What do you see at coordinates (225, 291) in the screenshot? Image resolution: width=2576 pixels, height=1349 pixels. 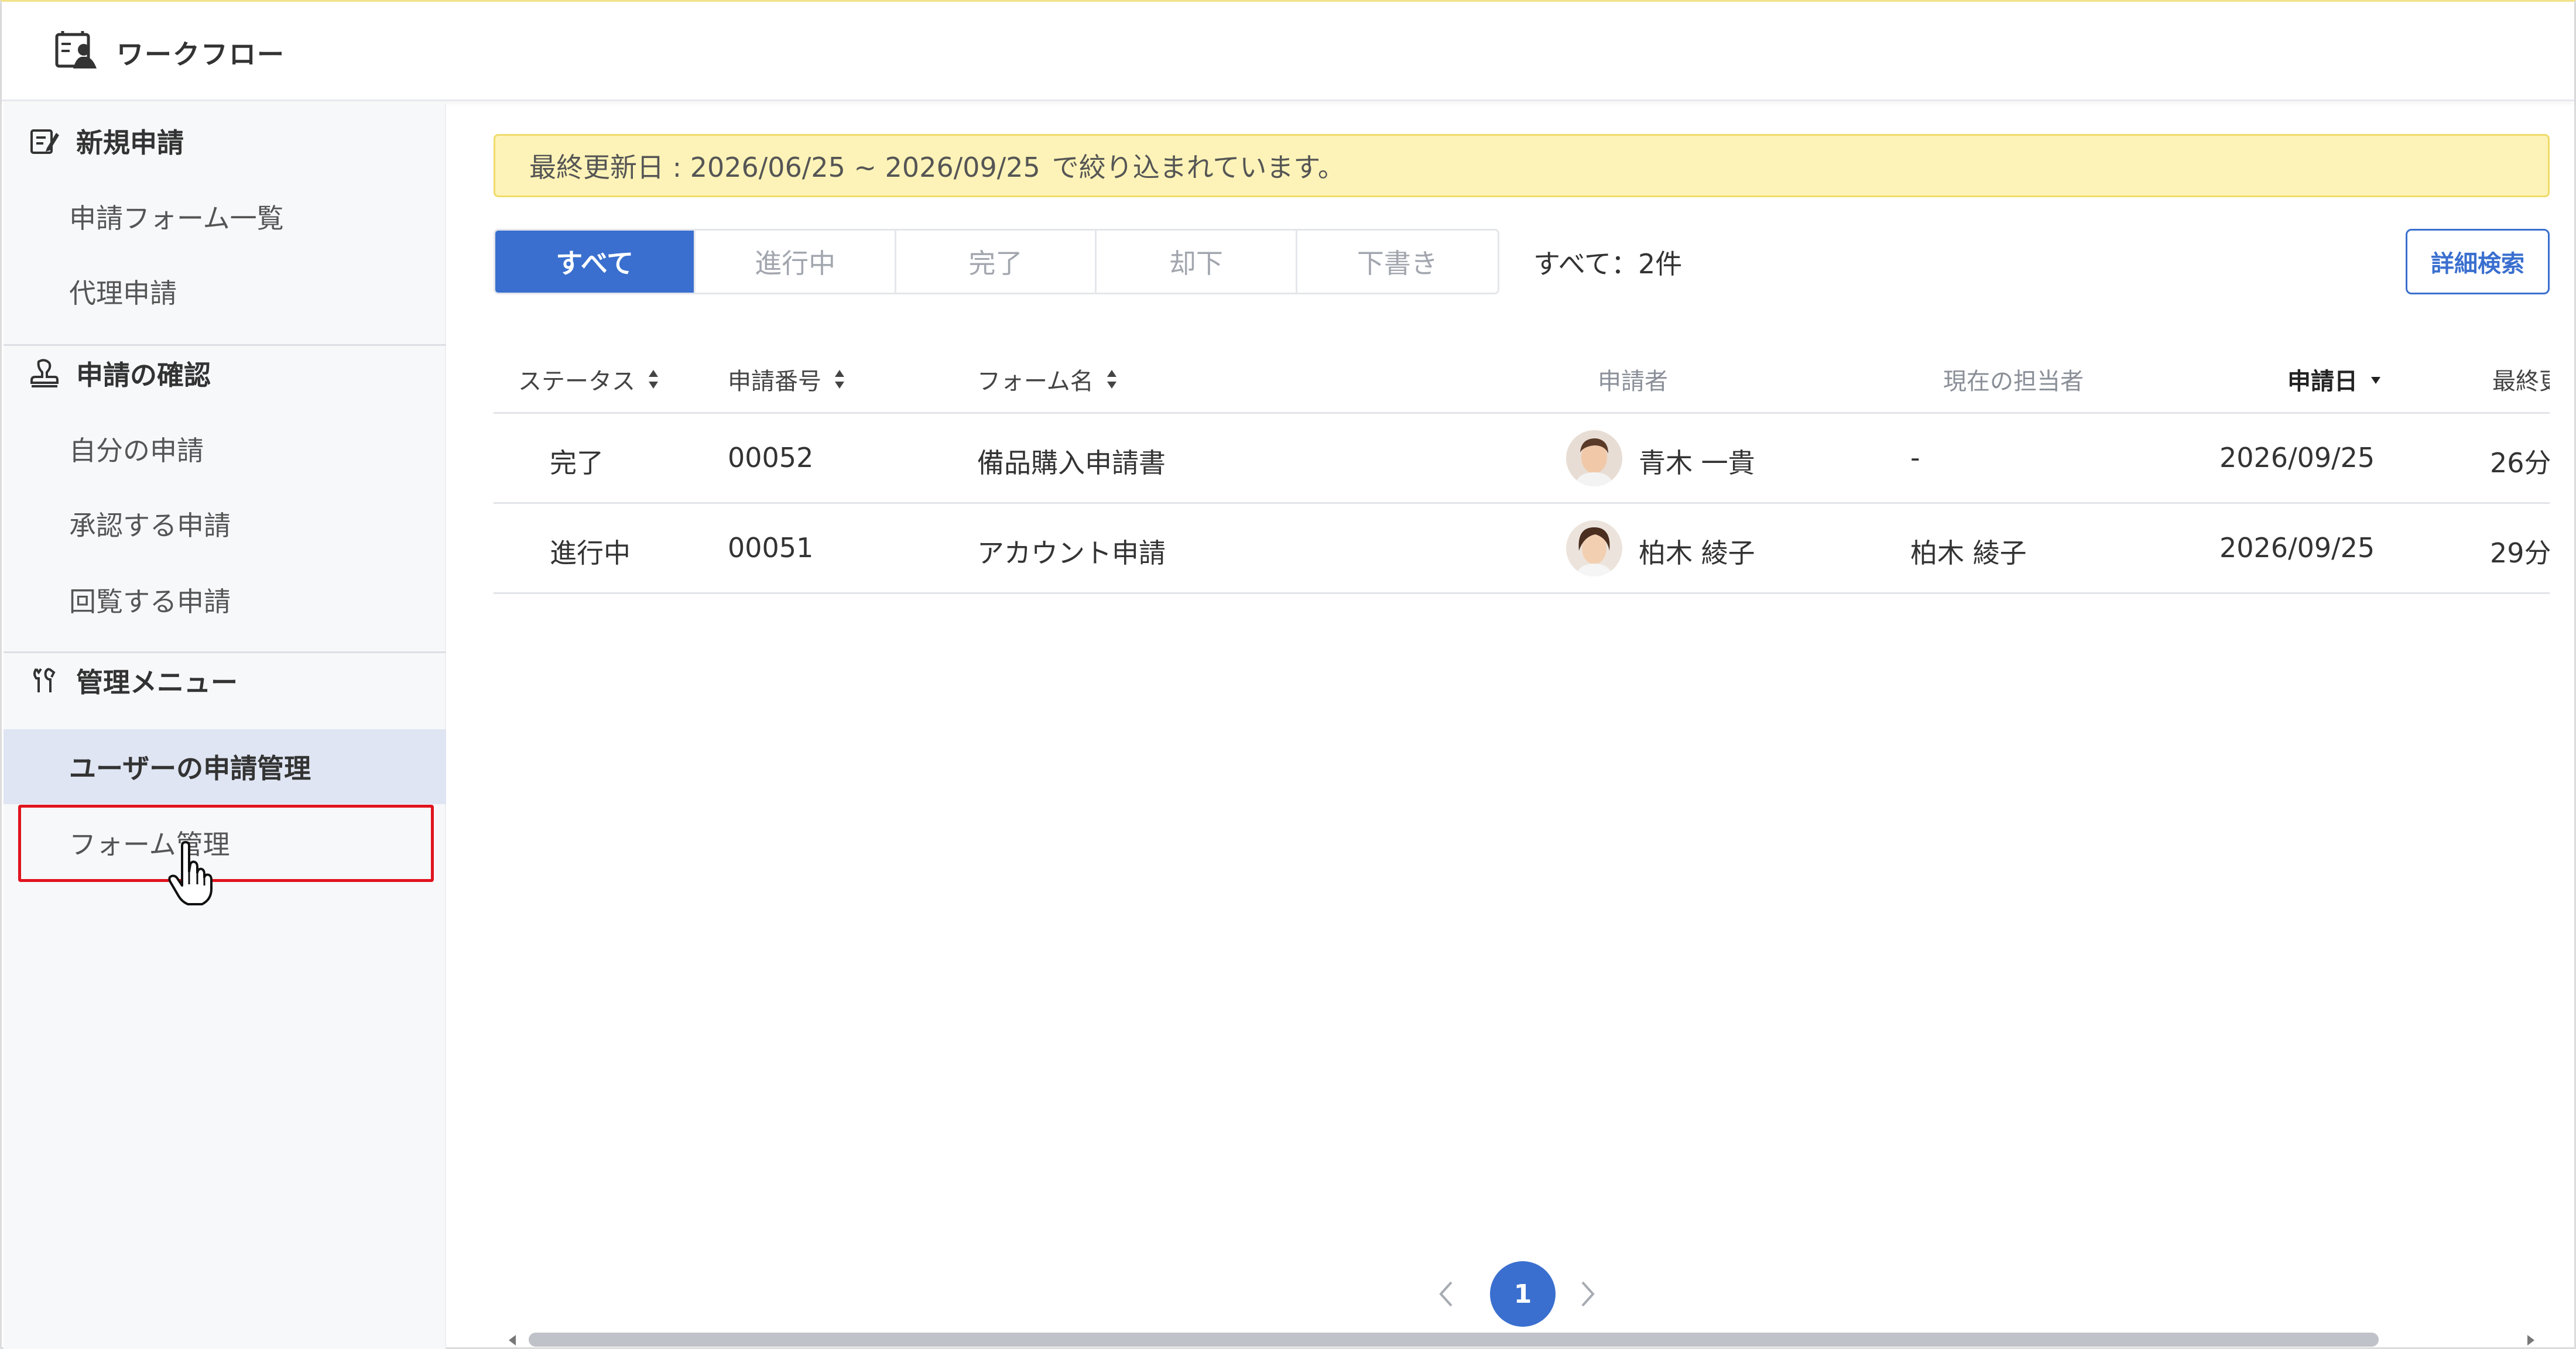 I see `sidebar-item-proxy-application: 代理申請` at bounding box center [225, 291].